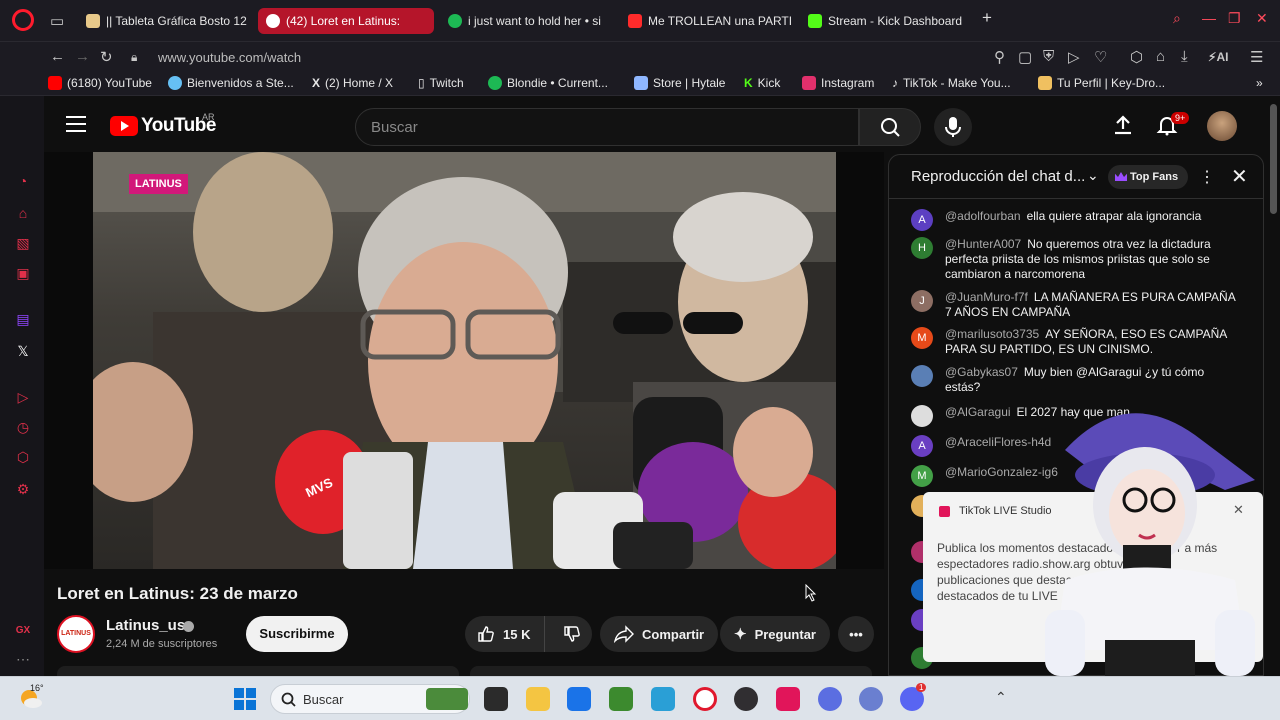 This screenshot has height=720, width=1280. What do you see at coordinates (258, 671) in the screenshot?
I see `description-panel` at bounding box center [258, 671].